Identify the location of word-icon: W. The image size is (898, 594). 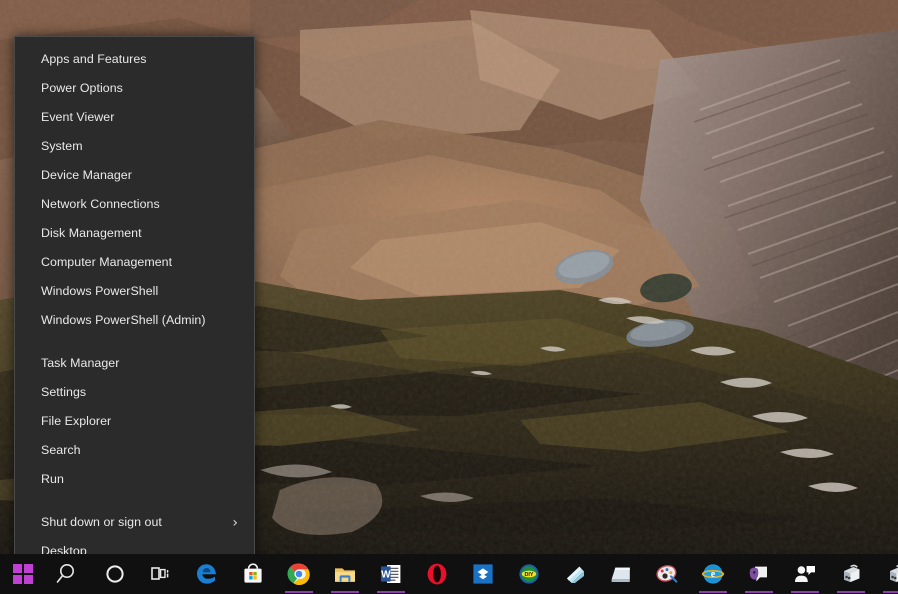
(391, 574).